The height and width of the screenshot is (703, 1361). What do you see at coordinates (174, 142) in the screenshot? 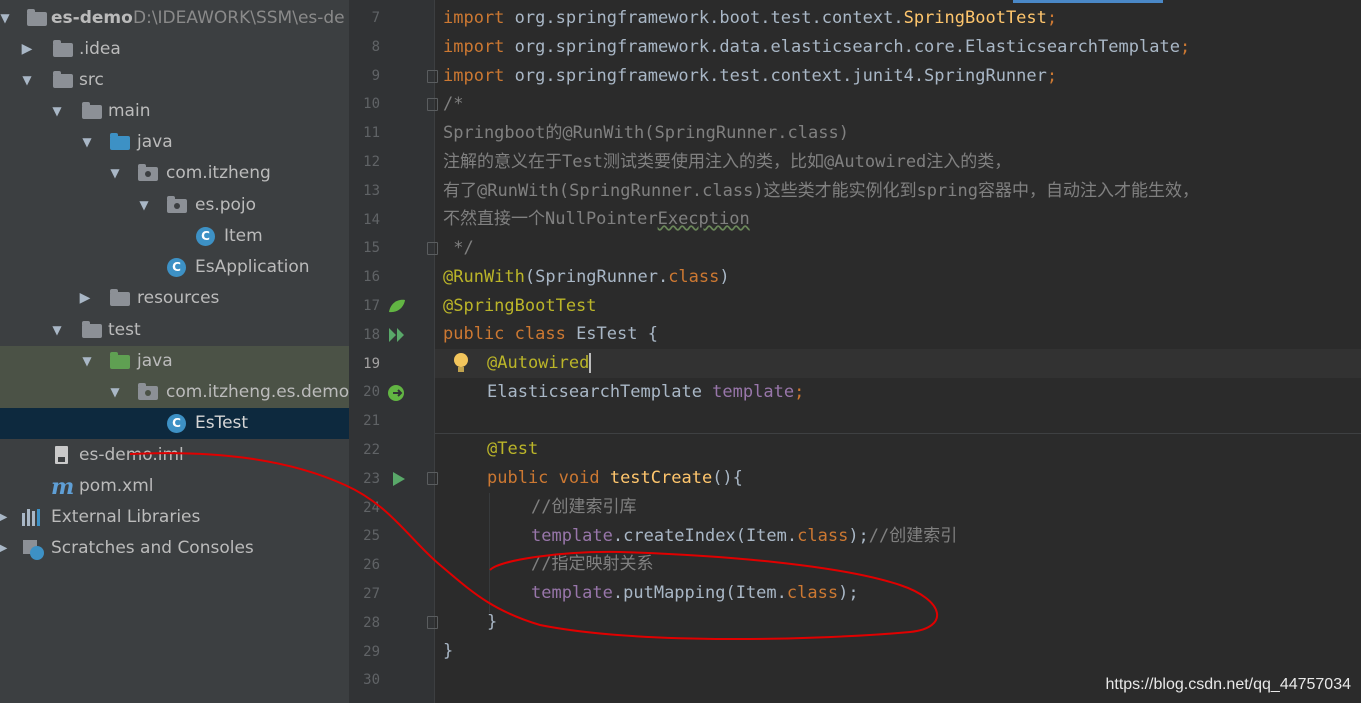
I see `tree-item-main-java: ▼ java` at bounding box center [174, 142].